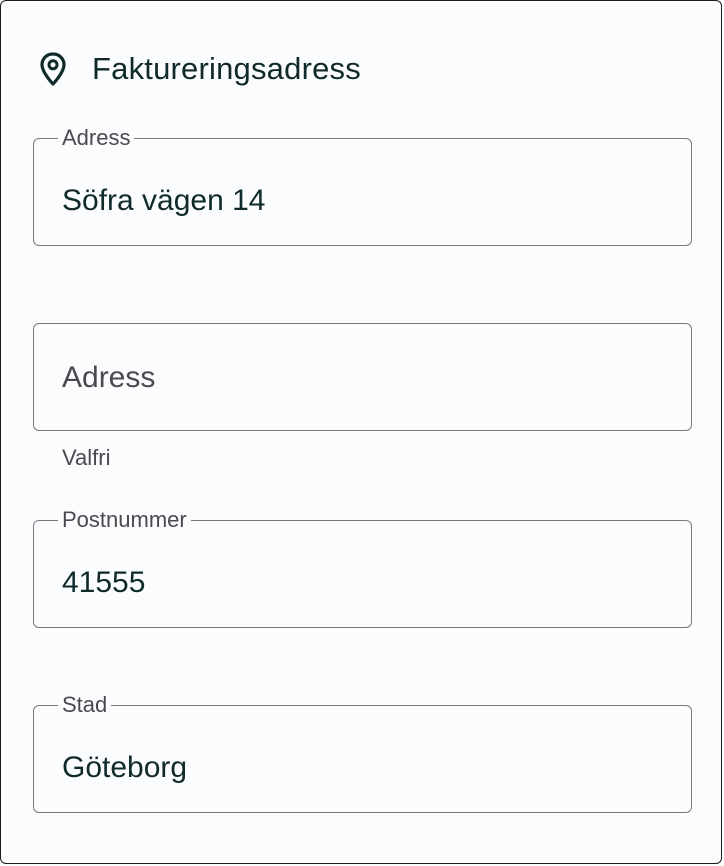 The image size is (724, 866). I want to click on address-field: Adress Söfra vägen 14, so click(362, 186).